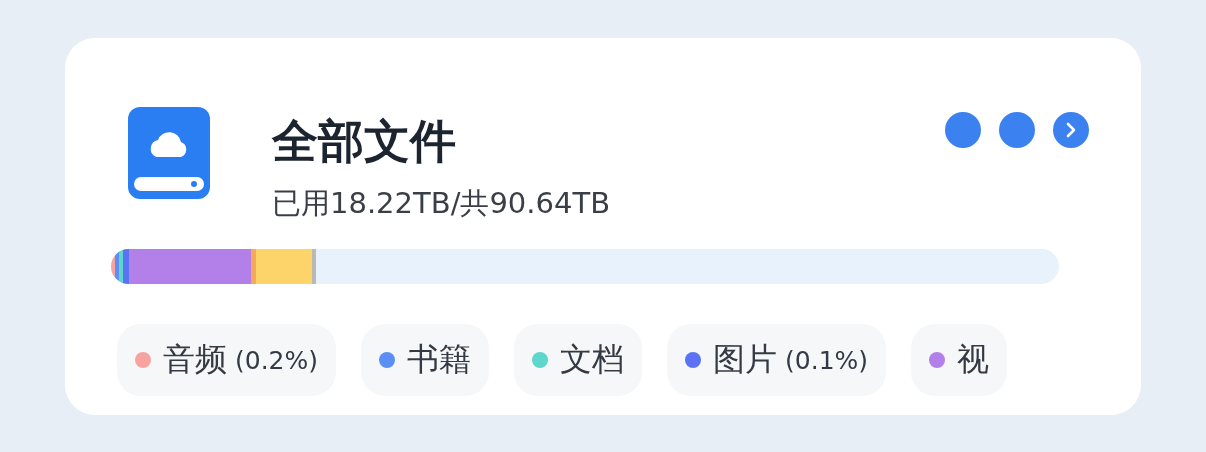 The width and height of the screenshot is (1206, 452). Describe the element at coordinates (745, 359) in the screenshot. I see `category-label: 图片` at that location.